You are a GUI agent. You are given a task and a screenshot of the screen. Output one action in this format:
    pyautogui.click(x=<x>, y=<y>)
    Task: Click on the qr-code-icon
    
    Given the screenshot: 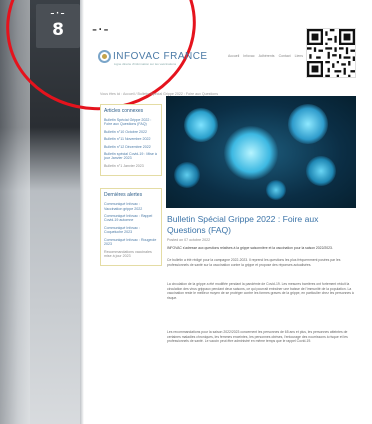 What is the action you would take?
    pyautogui.click(x=331, y=53)
    